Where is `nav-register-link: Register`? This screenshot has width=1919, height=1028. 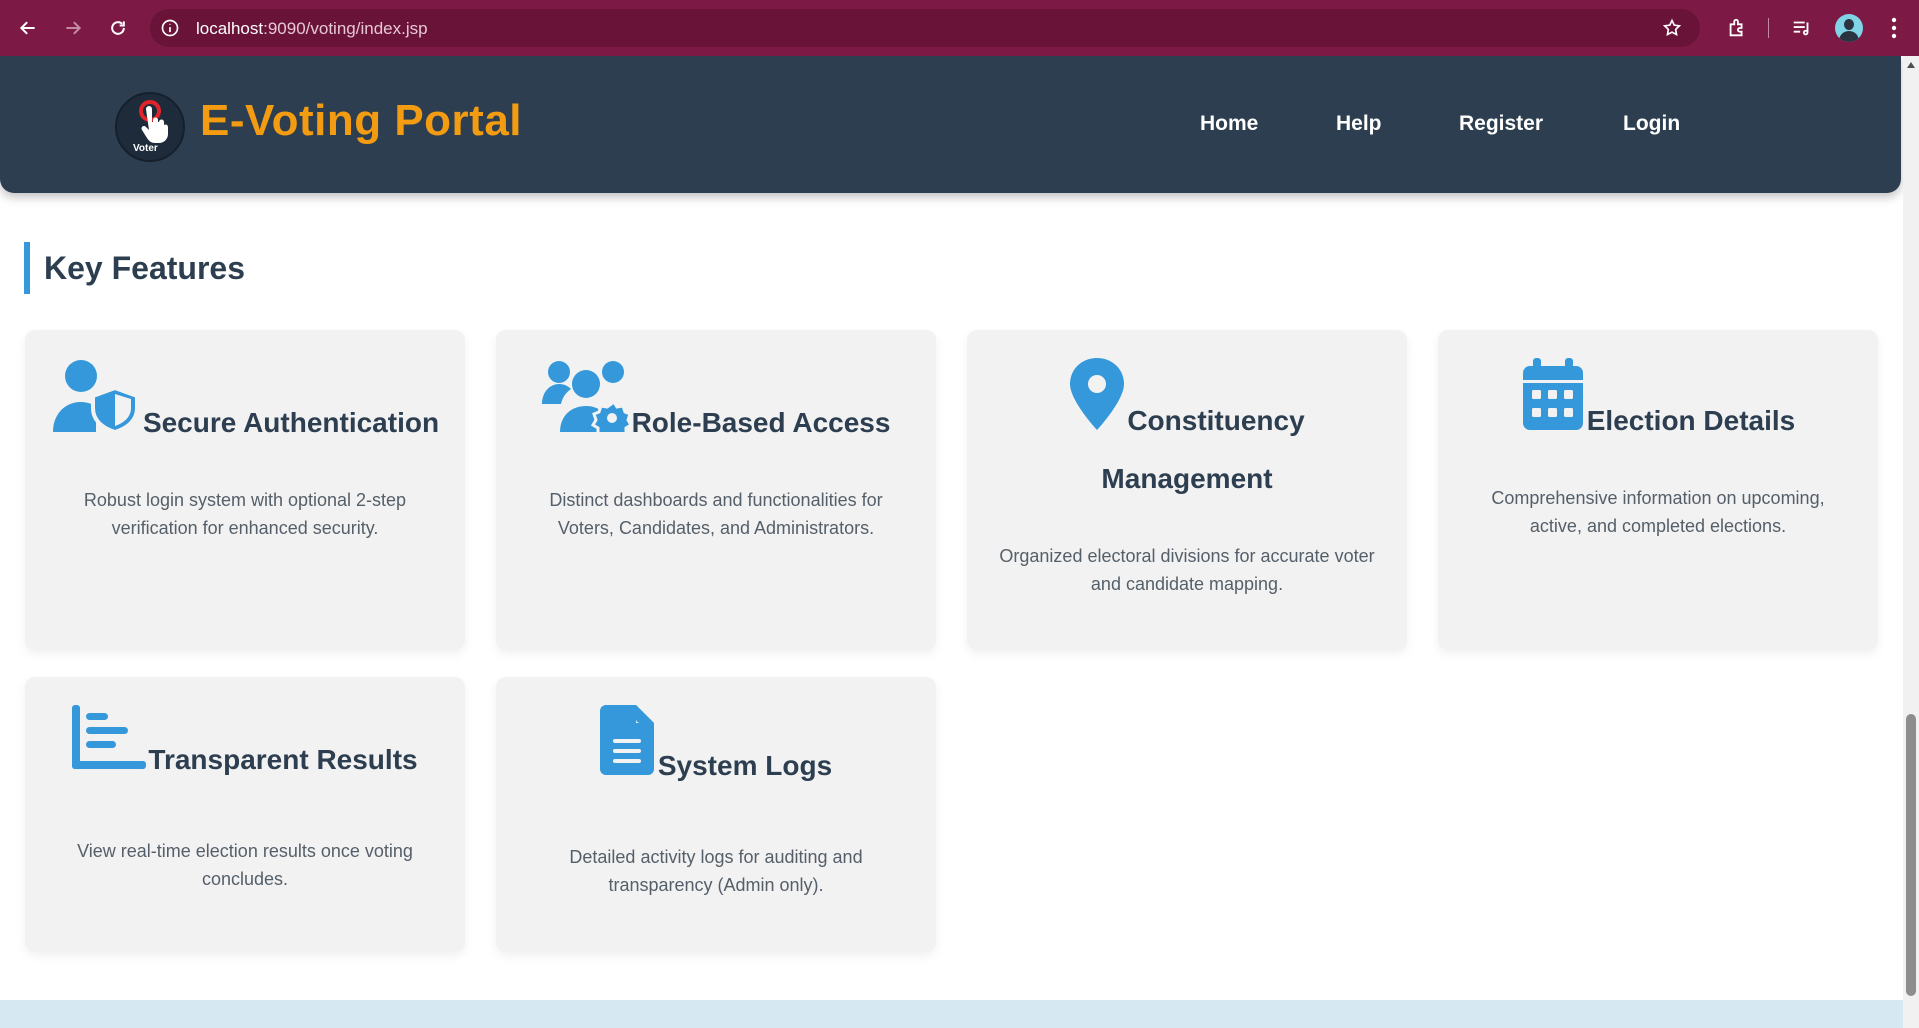
nav-register-link: Register is located at coordinates (1501, 124).